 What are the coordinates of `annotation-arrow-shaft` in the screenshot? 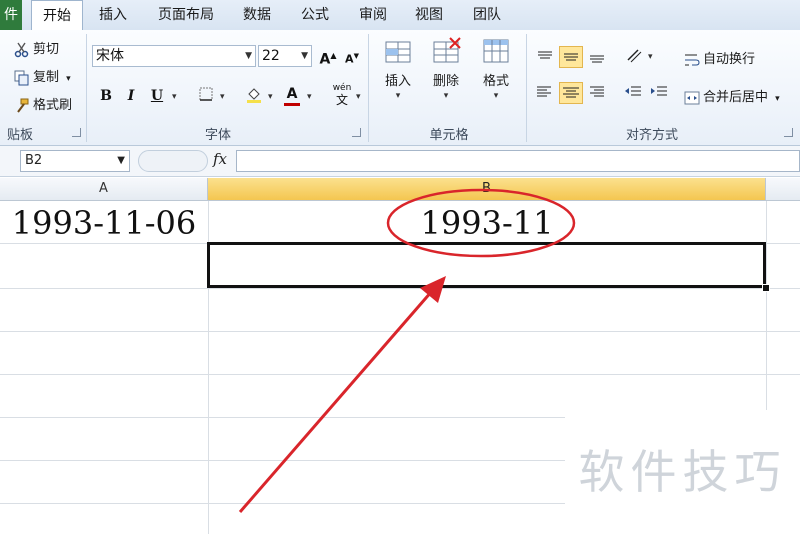 It's located at (336, 401).